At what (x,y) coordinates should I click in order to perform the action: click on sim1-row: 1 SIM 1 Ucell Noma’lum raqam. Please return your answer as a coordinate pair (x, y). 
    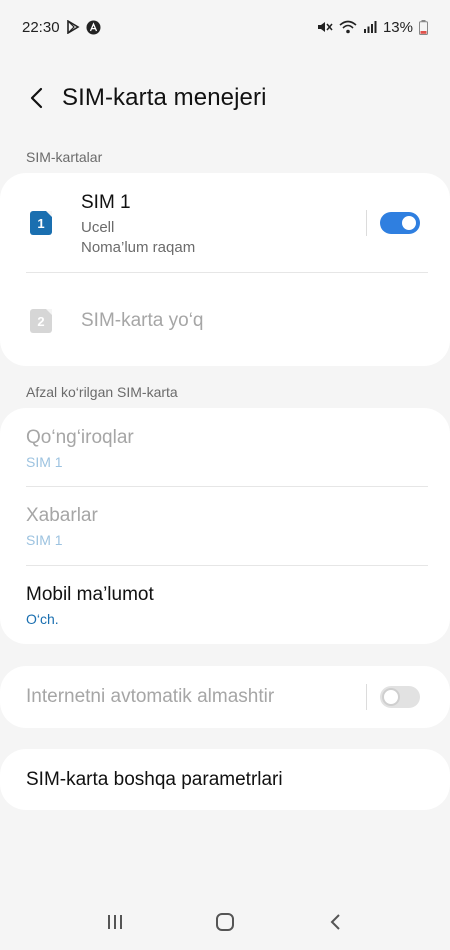
    Looking at the image, I should click on (180, 223).